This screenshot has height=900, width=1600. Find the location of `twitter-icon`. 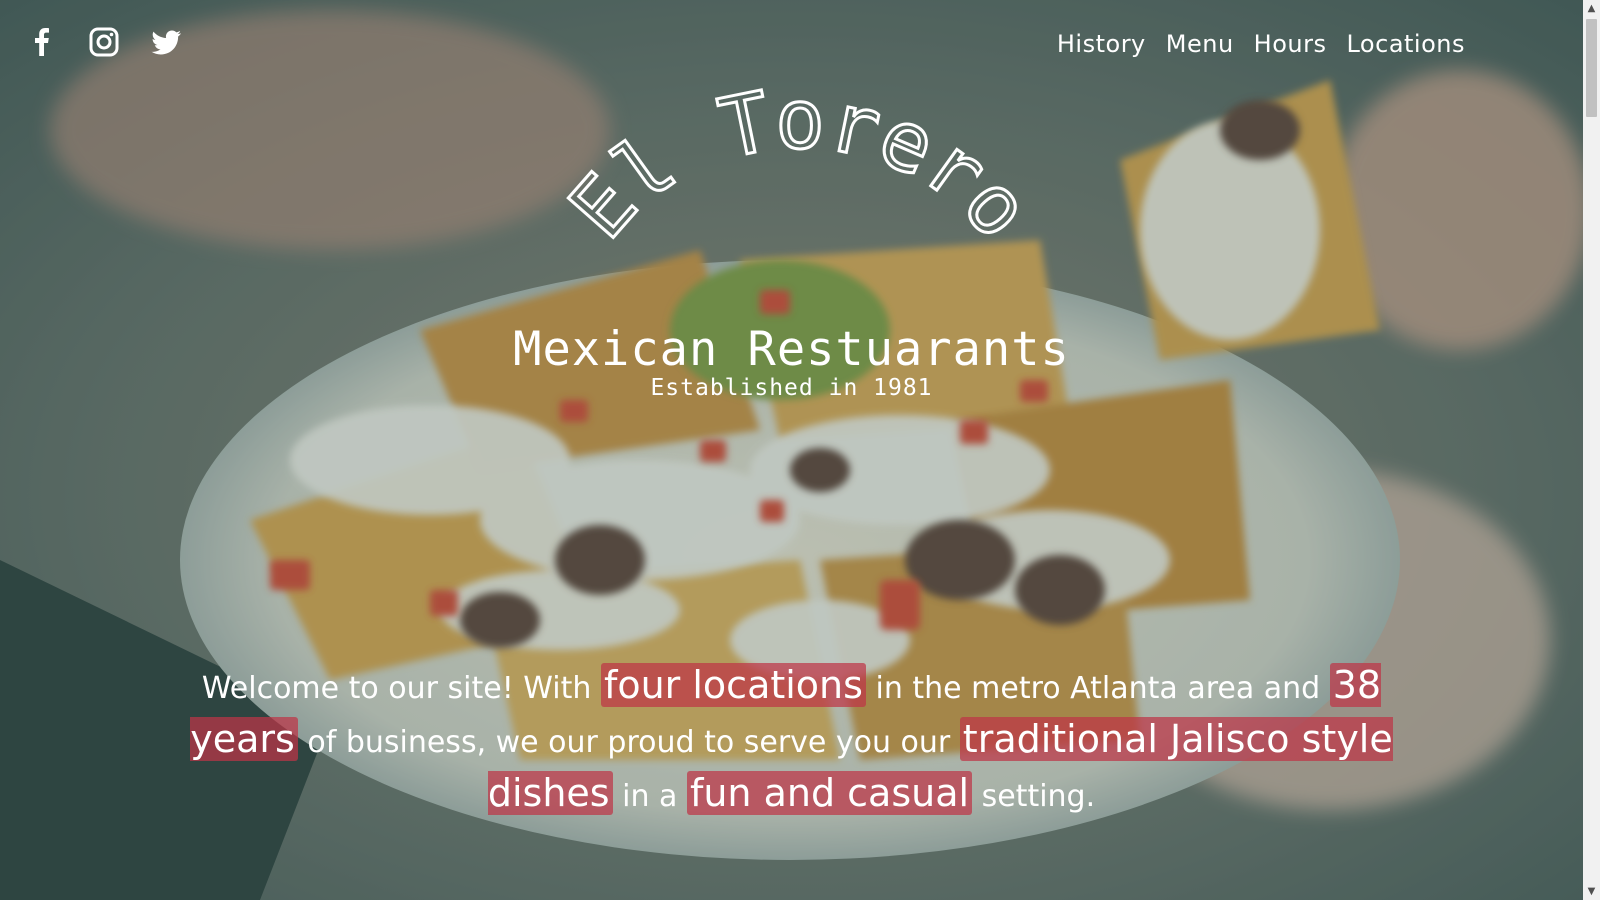

twitter-icon is located at coordinates (166, 42).